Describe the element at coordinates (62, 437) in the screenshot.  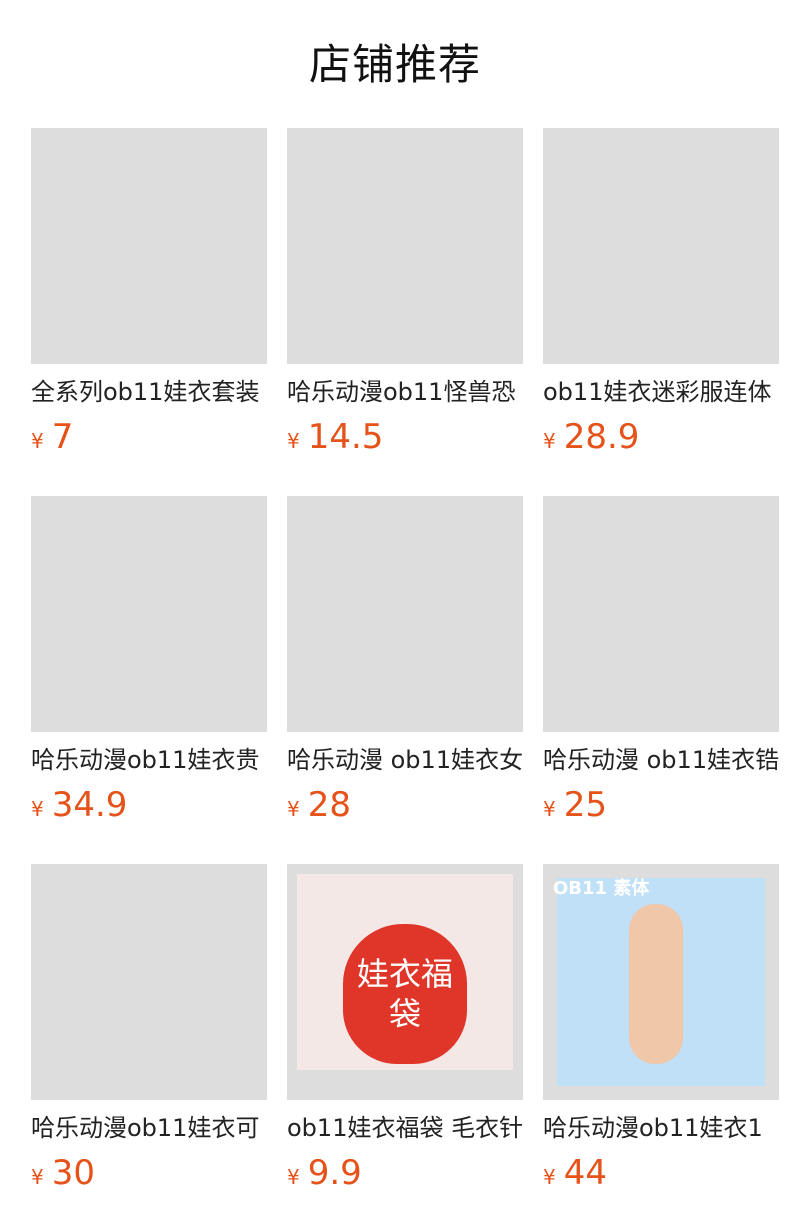
I see `price-amount: 7` at that location.